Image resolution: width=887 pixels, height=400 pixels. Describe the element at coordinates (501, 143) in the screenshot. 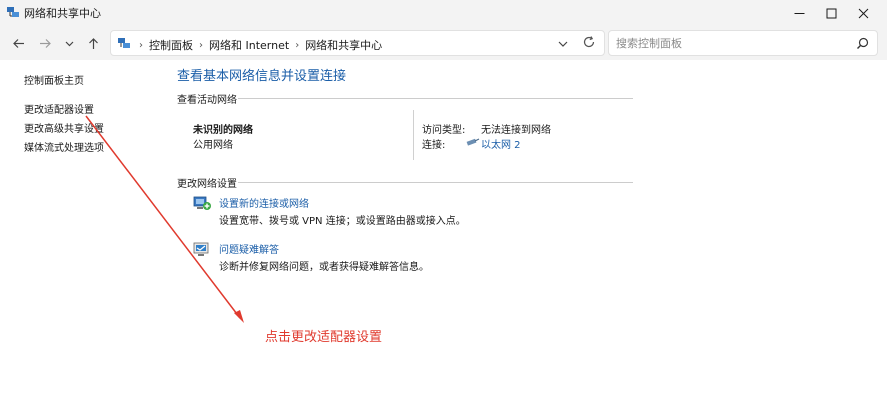

I see `connection-ethernet-link: 以太网 2` at that location.